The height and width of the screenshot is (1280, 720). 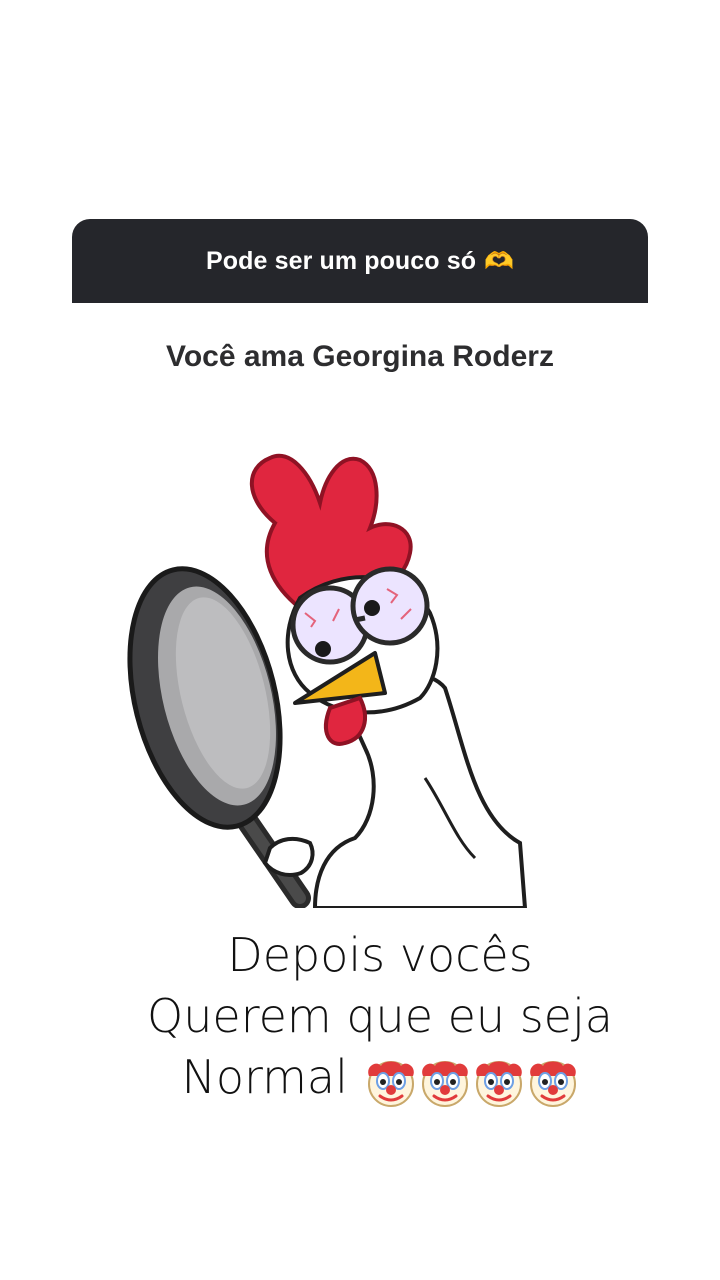 I want to click on caption-text: Depois vocês Querem que eu seja Normal, so click(x=380, y=1018).